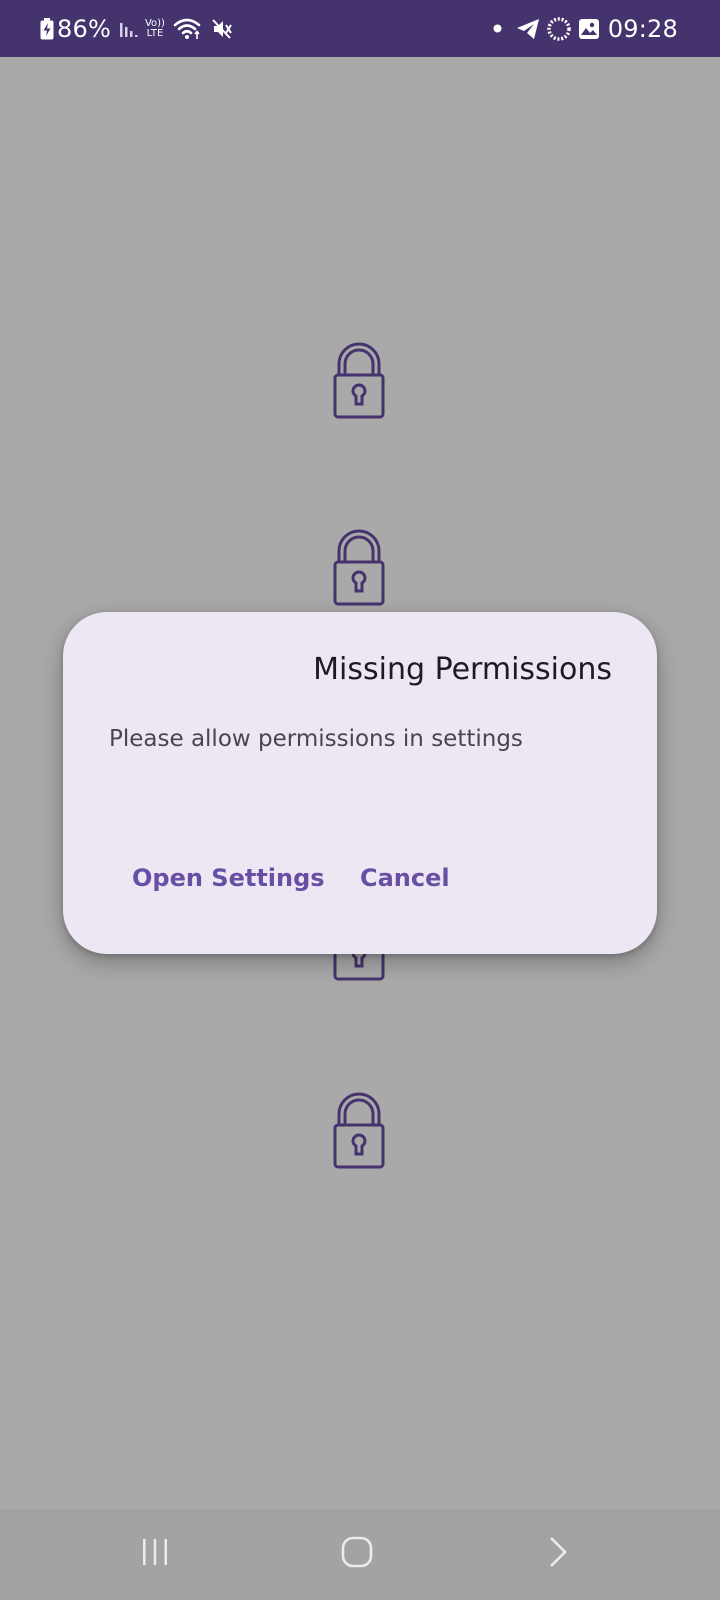 The width and height of the screenshot is (720, 1600). I want to click on home-button, so click(357, 1554).